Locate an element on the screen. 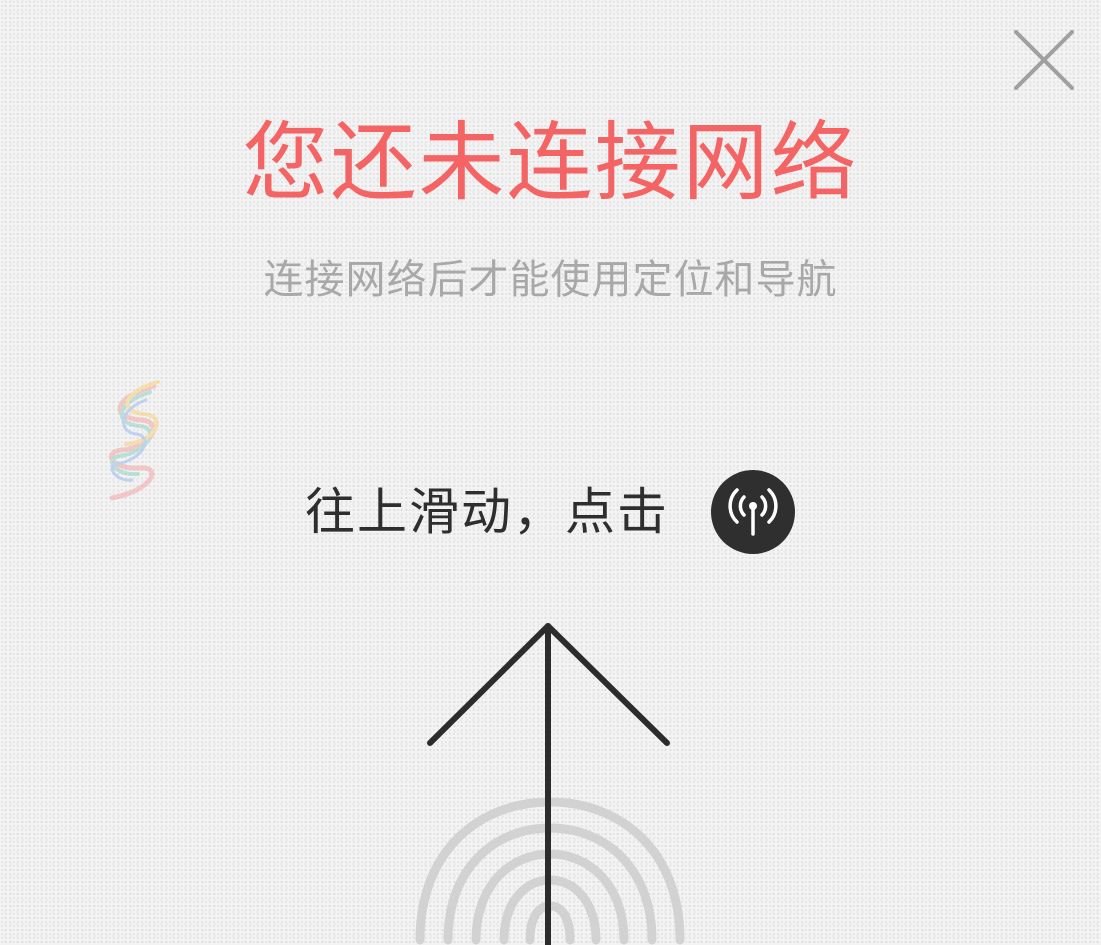 The height and width of the screenshot is (945, 1101). close-icon is located at coordinates (1044, 60).